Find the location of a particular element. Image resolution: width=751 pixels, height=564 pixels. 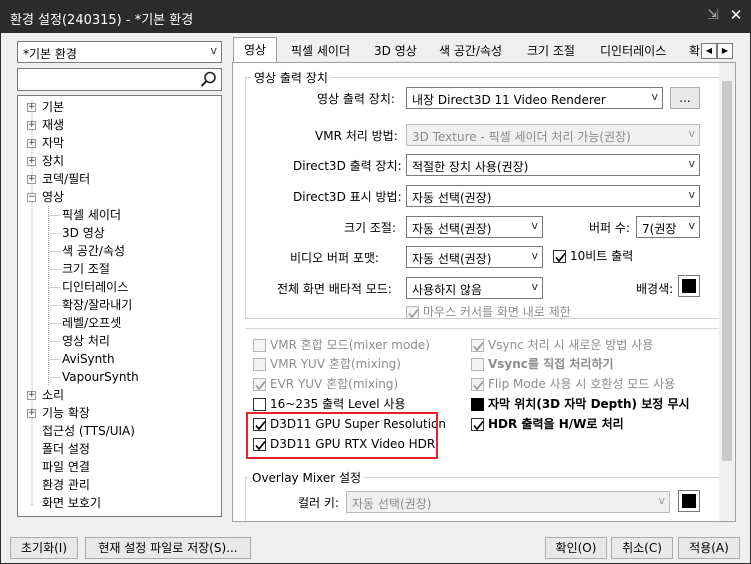

output-device-group-title: 영상 출력 장치 is located at coordinates (291, 77).